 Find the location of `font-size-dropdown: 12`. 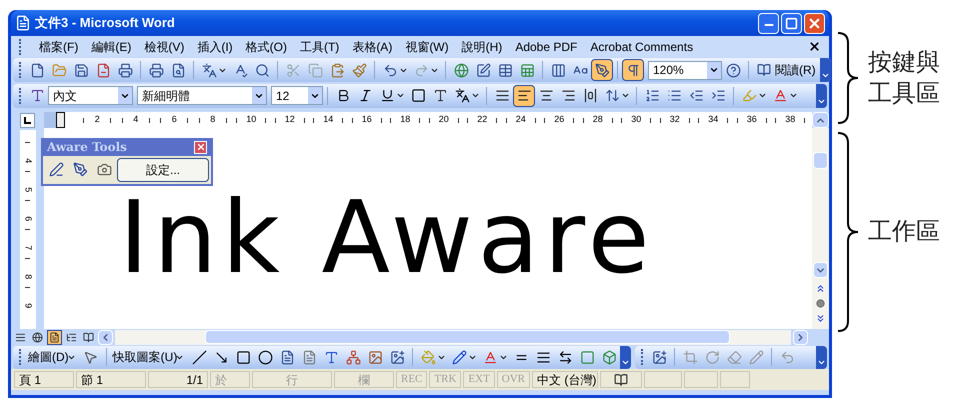

font-size-dropdown: 12 is located at coordinates (297, 95).